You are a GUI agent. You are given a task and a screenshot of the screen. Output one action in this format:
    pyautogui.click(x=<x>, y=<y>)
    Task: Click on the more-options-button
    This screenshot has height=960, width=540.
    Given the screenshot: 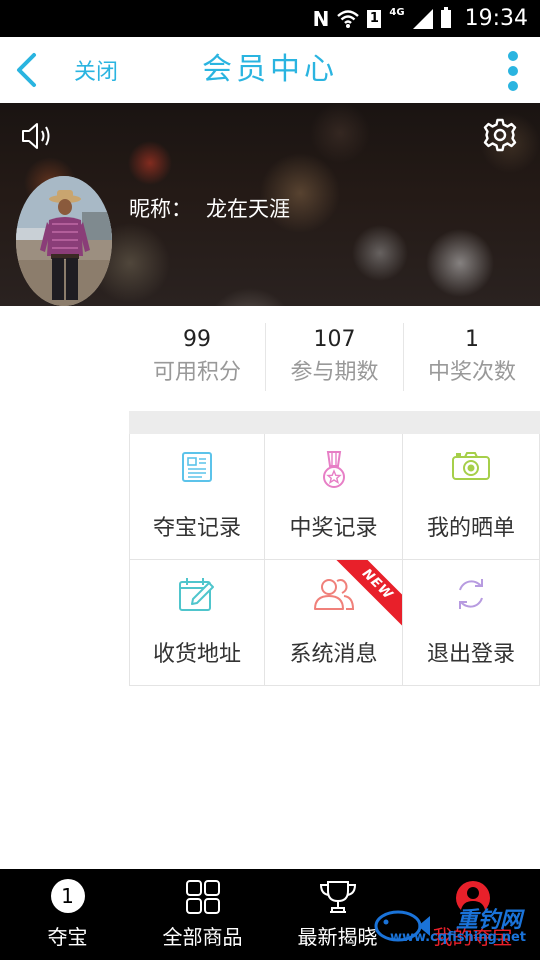 What is the action you would take?
    pyautogui.click(x=513, y=71)
    